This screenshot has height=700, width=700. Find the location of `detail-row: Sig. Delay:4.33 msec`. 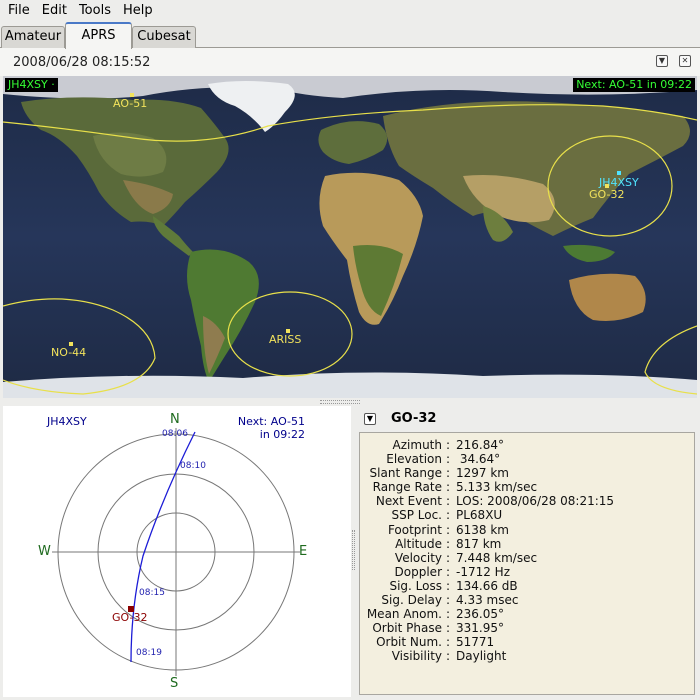

detail-row: Sig. Delay:4.33 msec is located at coordinates (527, 600).